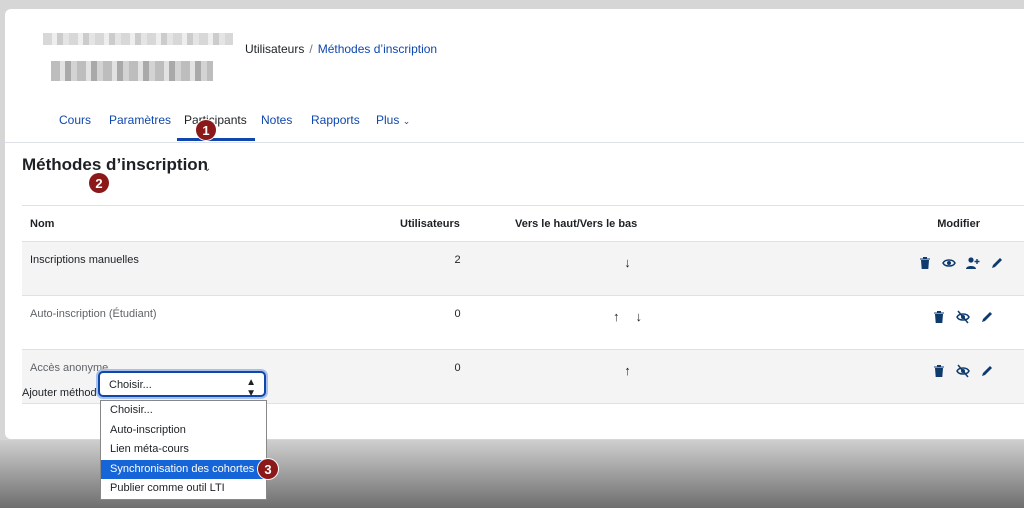 This screenshot has width=1024, height=508. Describe the element at coordinates (268, 469) in the screenshot. I see `step-badge-3: 3` at that location.